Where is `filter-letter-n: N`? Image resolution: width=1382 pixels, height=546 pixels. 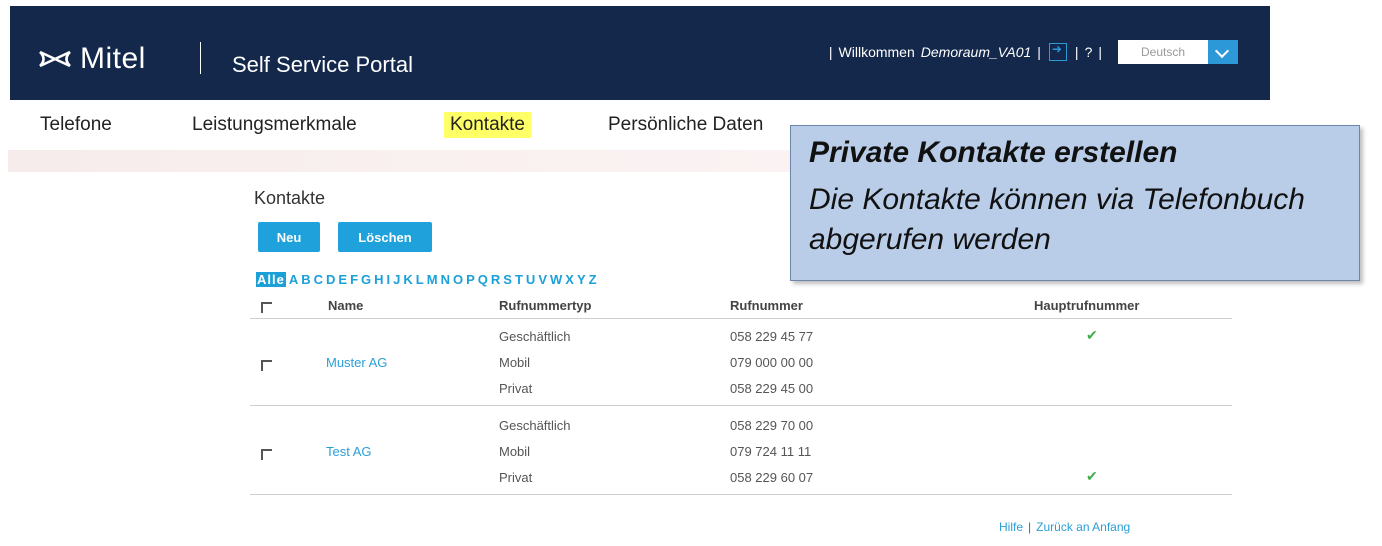
filter-letter-n: N is located at coordinates (446, 279).